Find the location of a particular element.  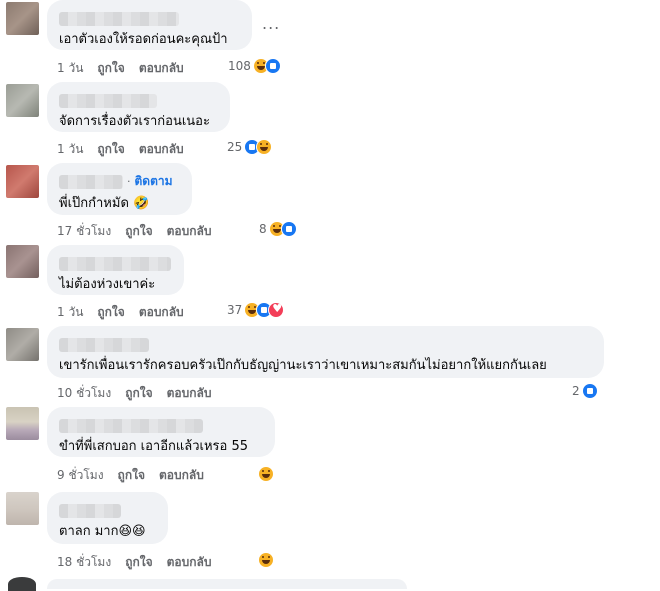

comment-bubble: ตาลก มาก😆😆 is located at coordinates (107, 518).